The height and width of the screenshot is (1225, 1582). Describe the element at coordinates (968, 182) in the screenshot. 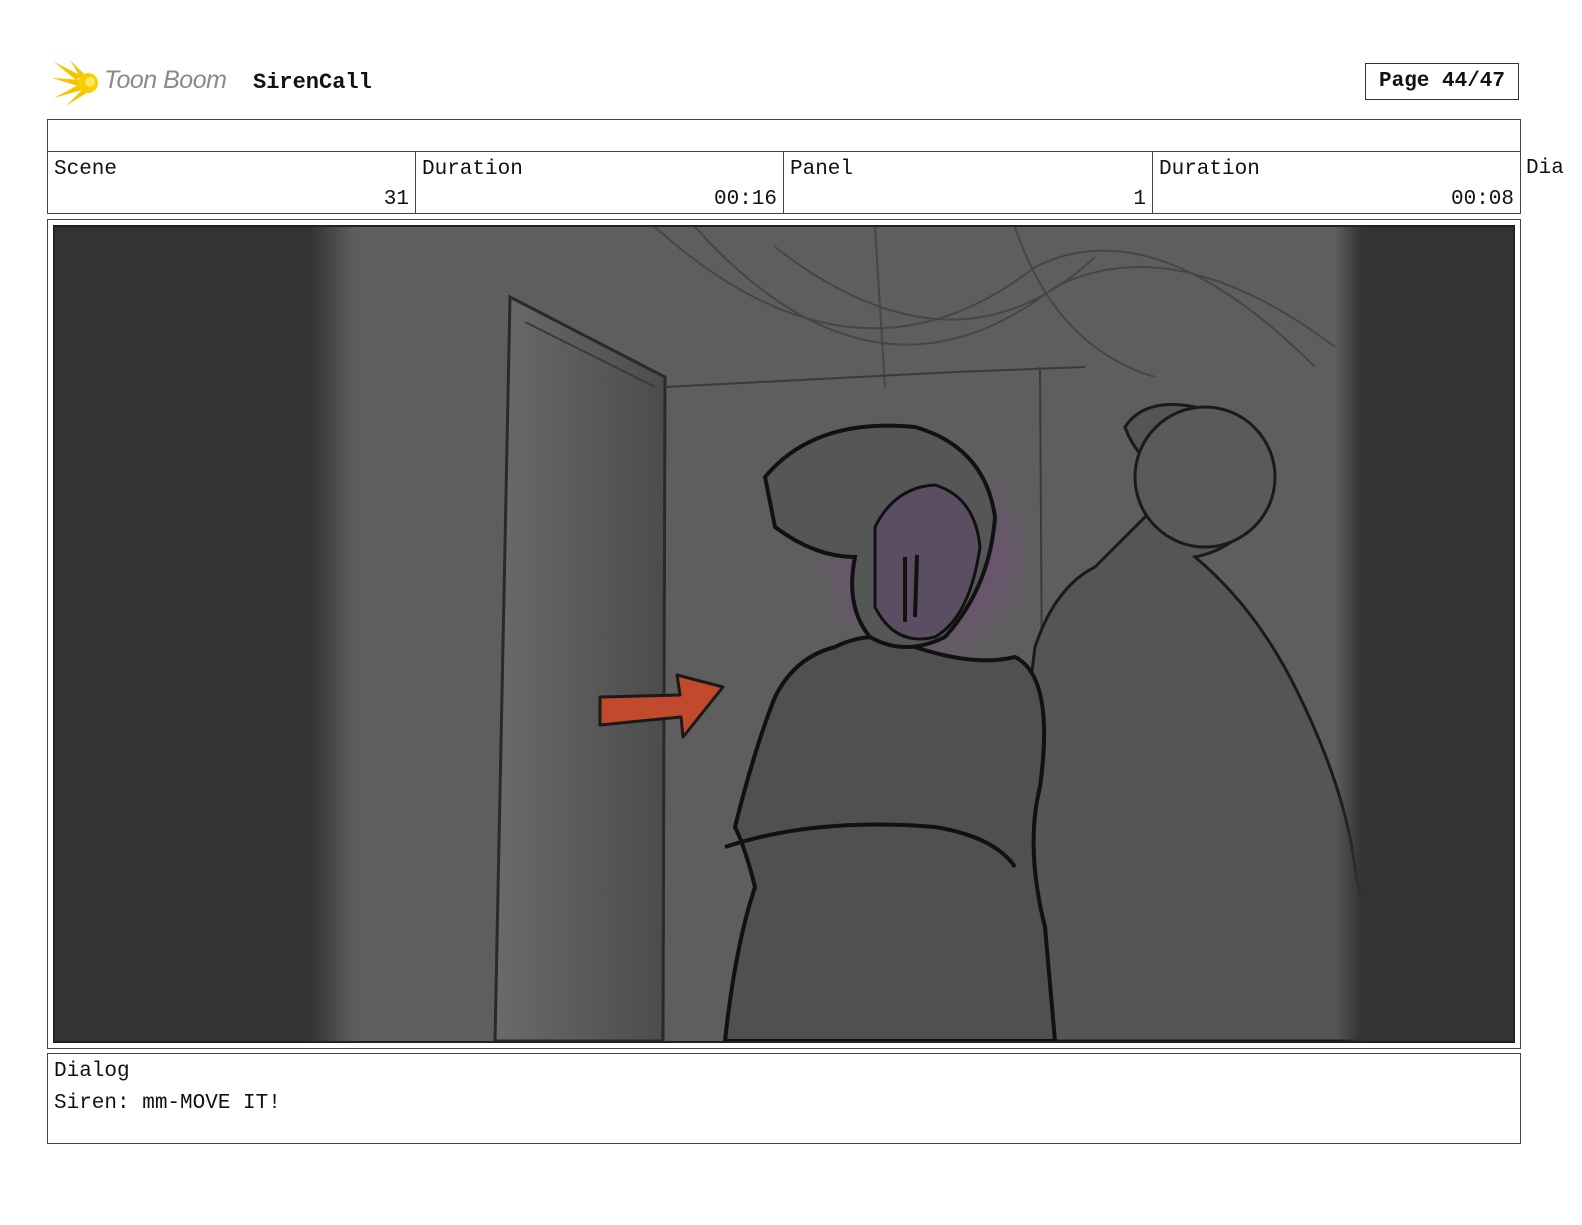

I see `panel-cell: Panel 1` at that location.